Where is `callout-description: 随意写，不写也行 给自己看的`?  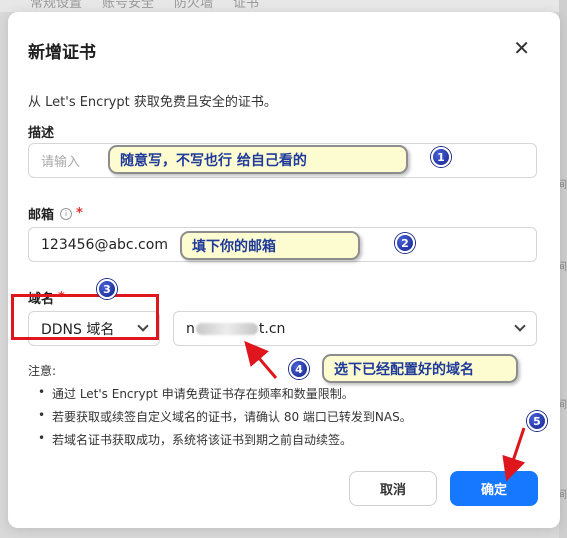 callout-description: 随意写，不写也行 给自己看的 is located at coordinates (258, 159).